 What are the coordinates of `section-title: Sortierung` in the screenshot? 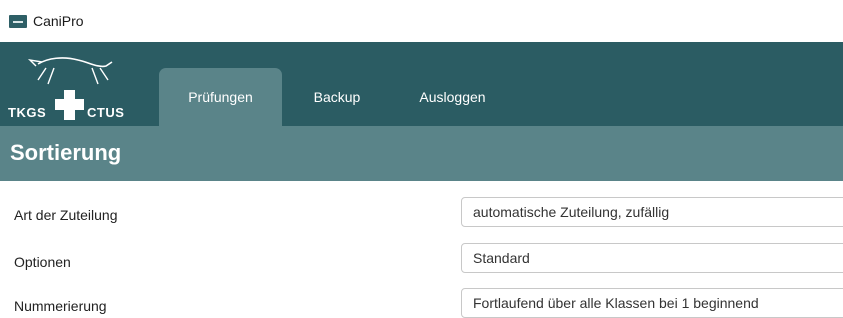 It's located at (66, 152).